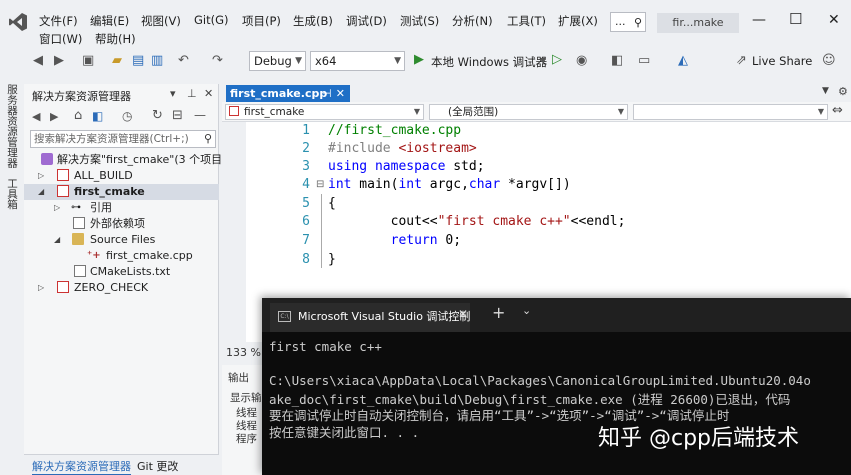 The height and width of the screenshot is (475, 851). What do you see at coordinates (730, 112) in the screenshot?
I see `member-select: ▼` at bounding box center [730, 112].